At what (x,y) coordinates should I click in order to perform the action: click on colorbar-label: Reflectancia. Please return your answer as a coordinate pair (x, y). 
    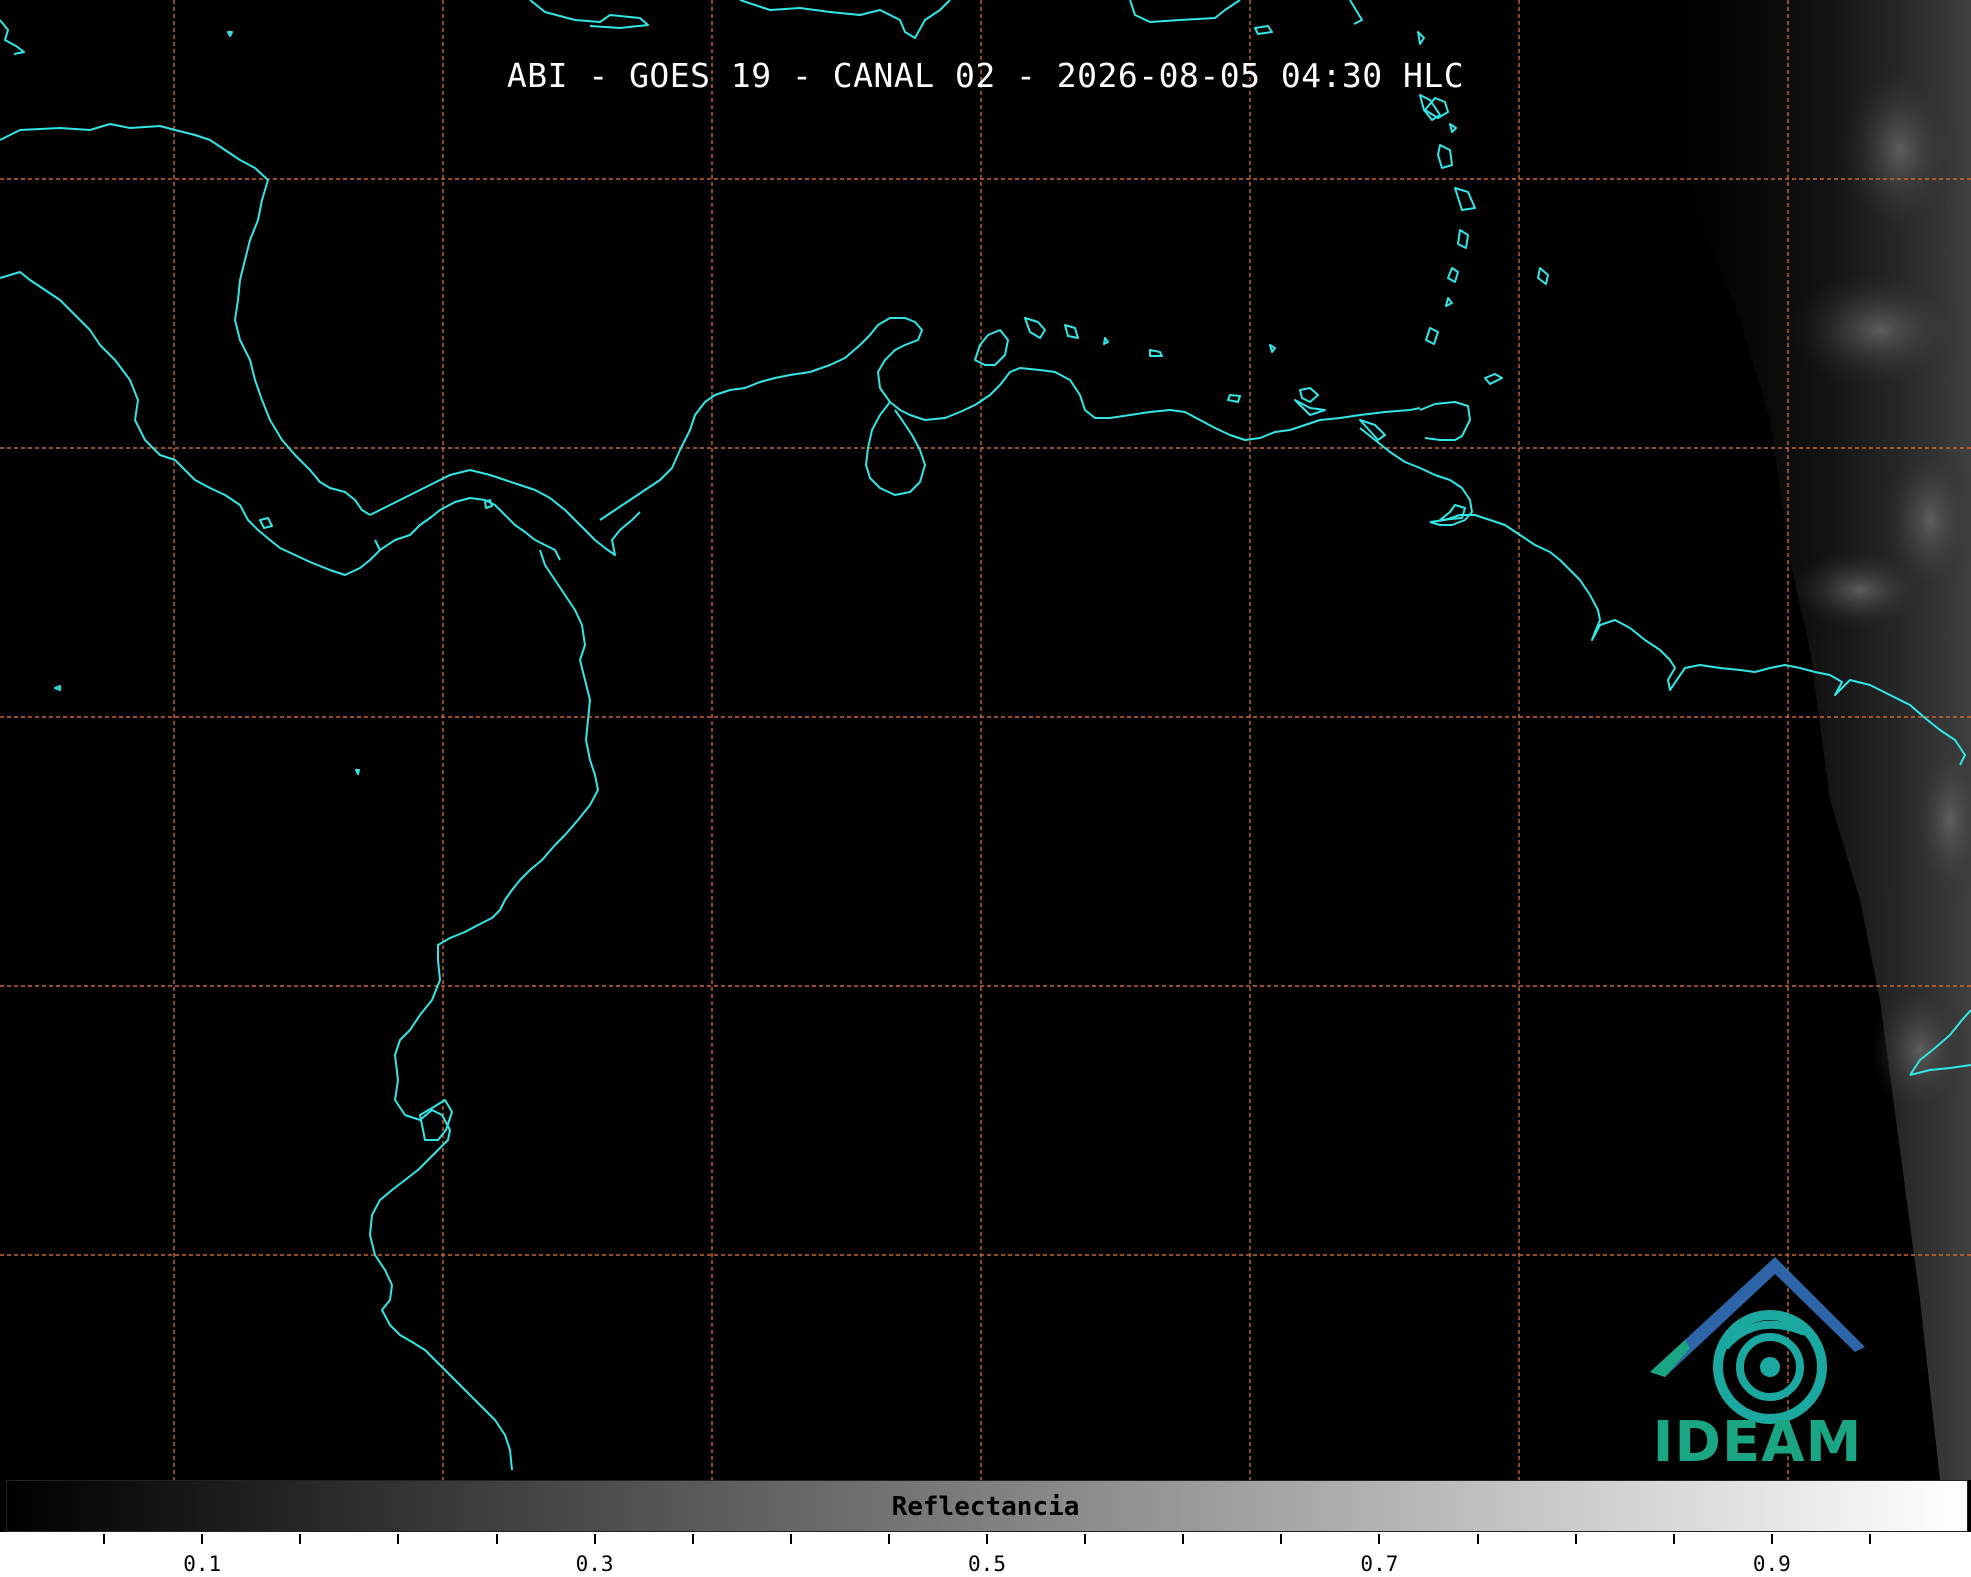
    Looking at the image, I should click on (985, 1507).